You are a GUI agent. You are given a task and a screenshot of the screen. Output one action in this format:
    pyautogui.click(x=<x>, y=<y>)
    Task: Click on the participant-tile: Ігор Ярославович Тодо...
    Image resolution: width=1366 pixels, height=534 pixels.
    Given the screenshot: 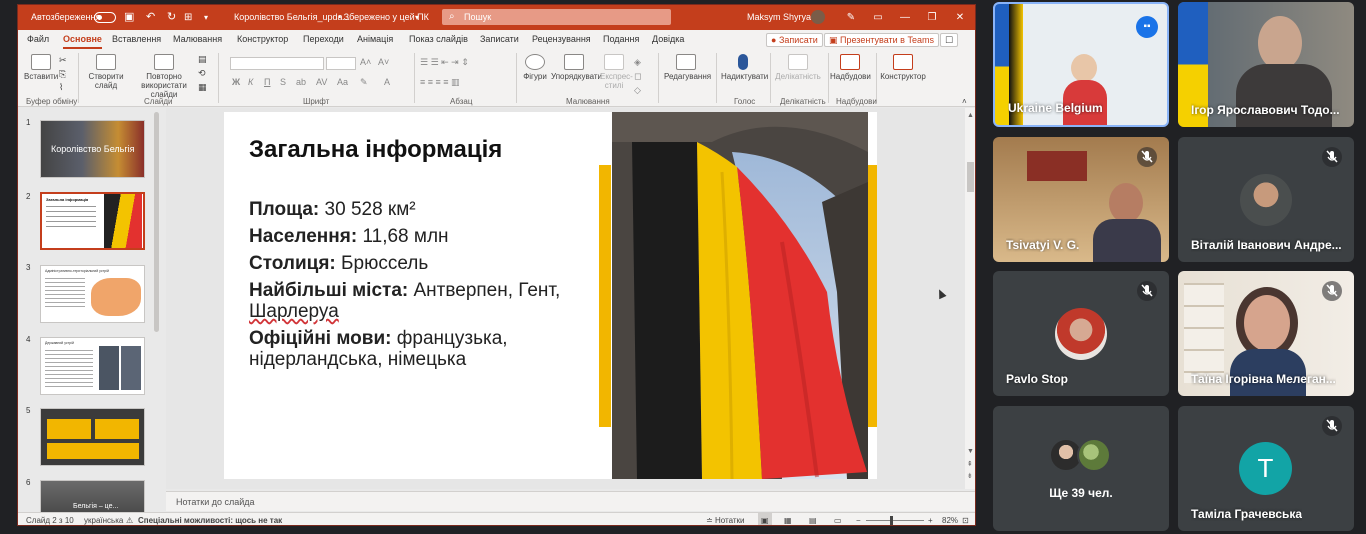 What is the action you would take?
    pyautogui.click(x=1266, y=64)
    